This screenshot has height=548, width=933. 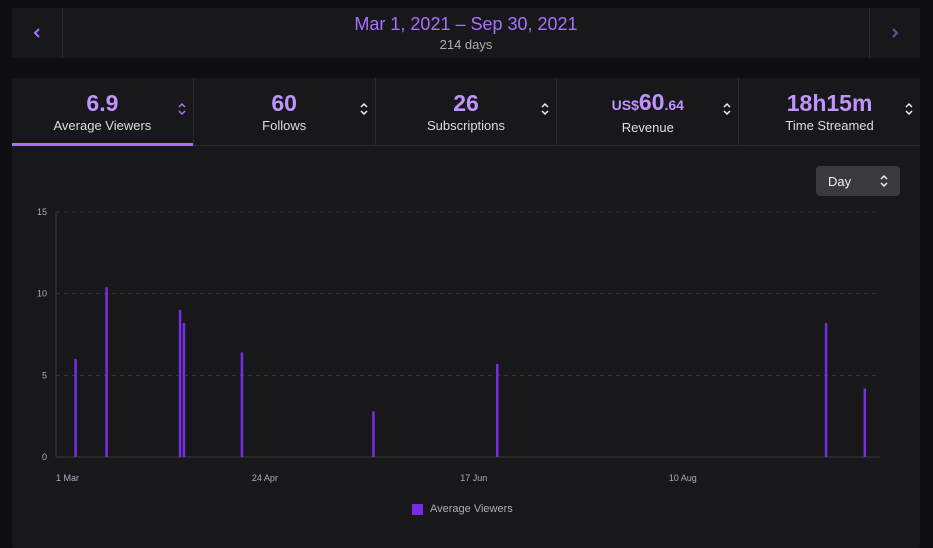 What do you see at coordinates (284, 125) in the screenshot?
I see `stat-label: Follows` at bounding box center [284, 125].